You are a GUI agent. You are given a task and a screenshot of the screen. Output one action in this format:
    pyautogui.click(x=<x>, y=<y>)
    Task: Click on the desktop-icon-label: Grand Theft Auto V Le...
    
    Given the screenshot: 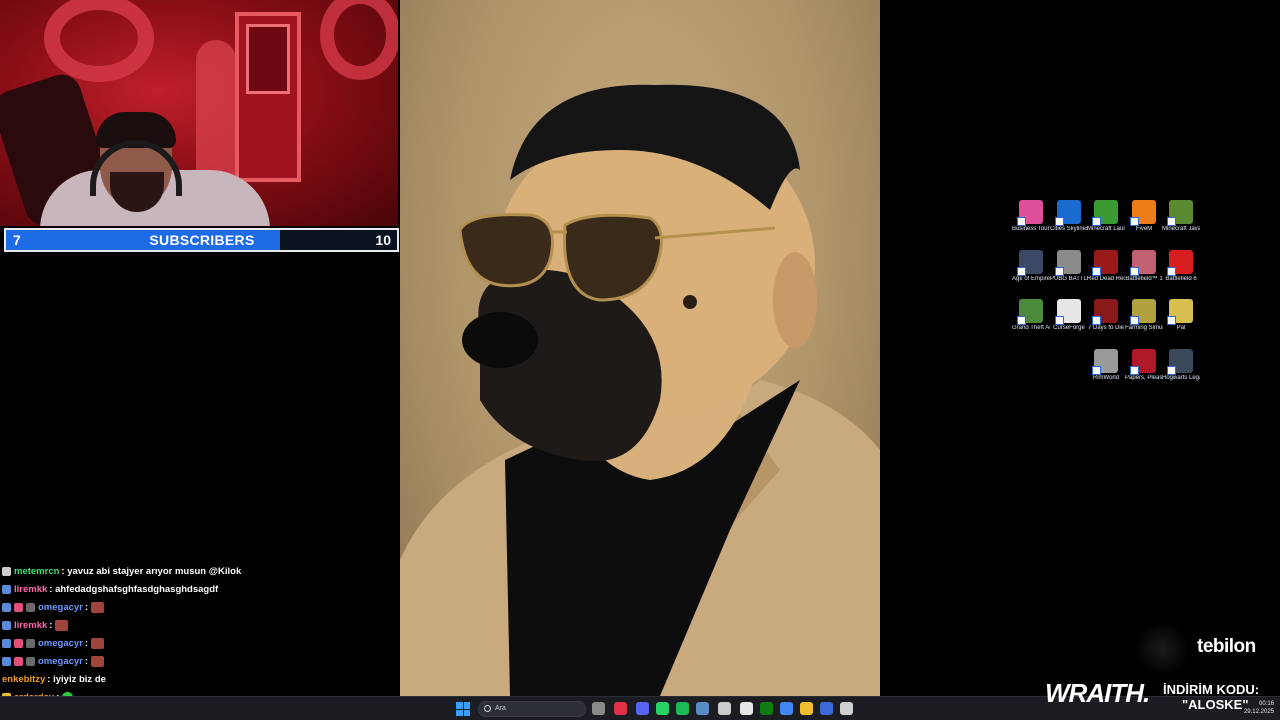 What is the action you would take?
    pyautogui.click(x=1031, y=328)
    